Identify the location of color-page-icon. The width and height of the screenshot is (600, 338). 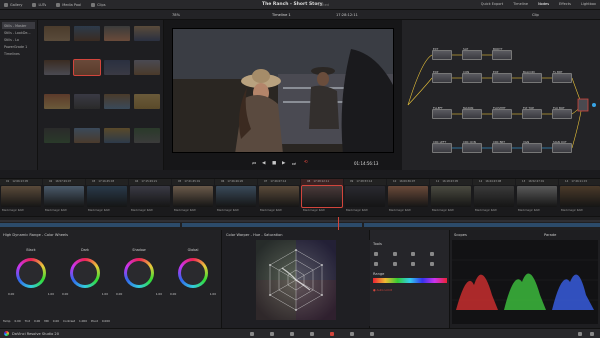
(332, 334).